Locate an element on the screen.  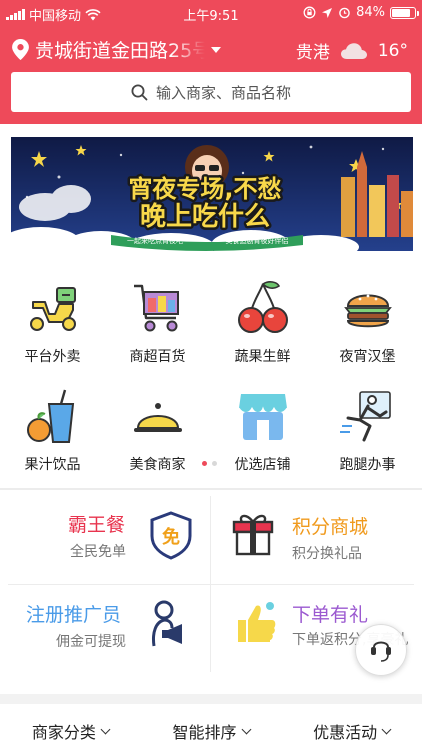
category-takeout: 平台外卖 is located at coordinates (52, 328).